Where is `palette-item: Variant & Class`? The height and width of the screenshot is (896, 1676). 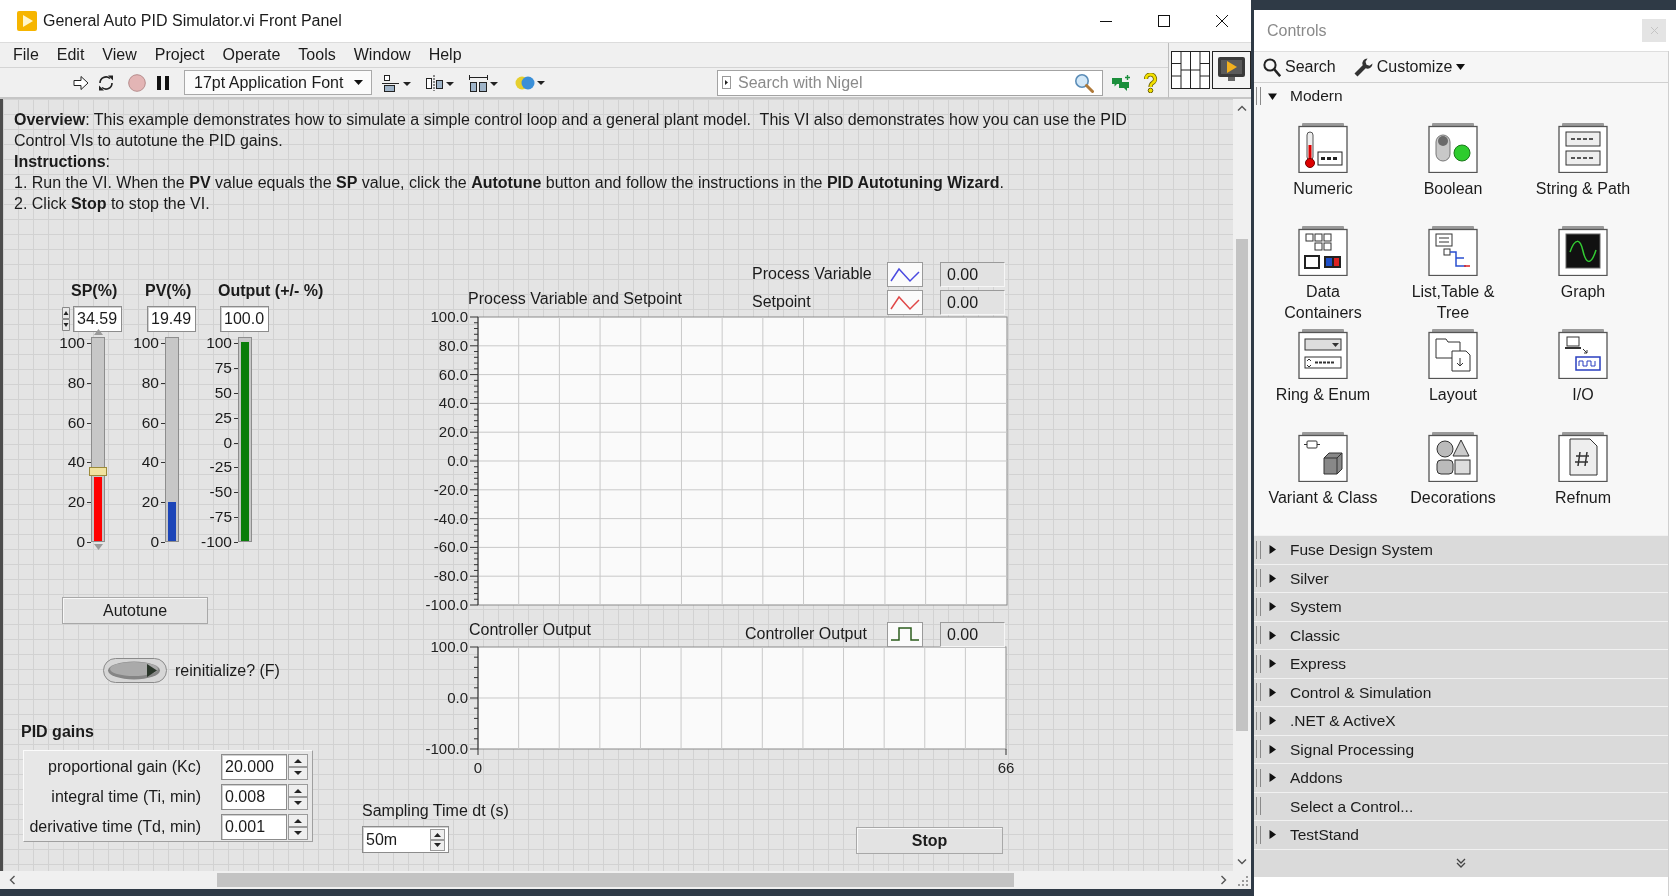
palette-item: Variant & Class is located at coordinates (1323, 470).